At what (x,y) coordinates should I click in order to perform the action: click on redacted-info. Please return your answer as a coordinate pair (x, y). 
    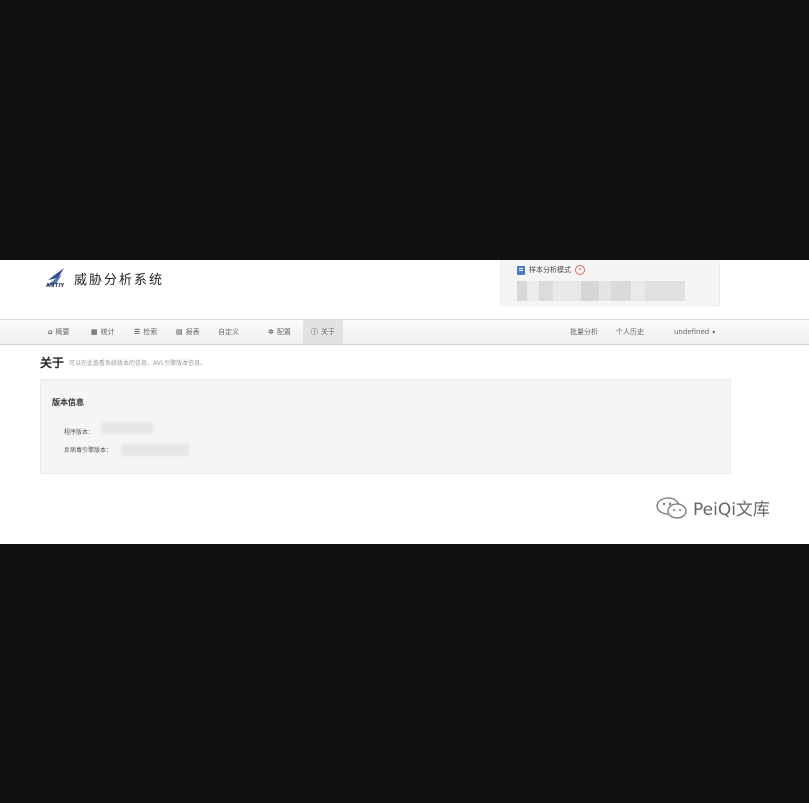
    Looking at the image, I should click on (601, 291).